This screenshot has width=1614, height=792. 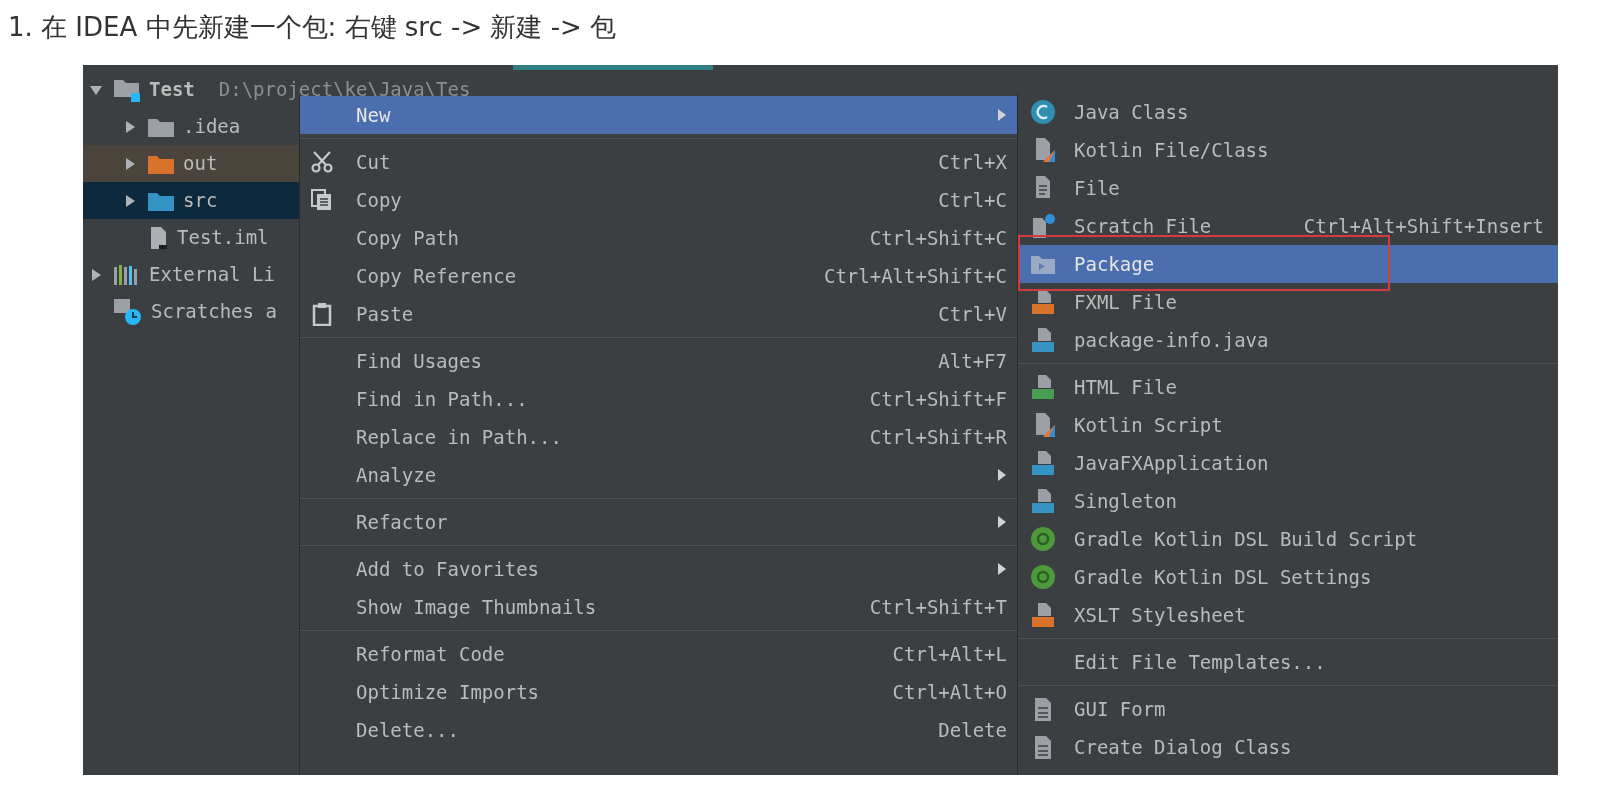 What do you see at coordinates (172, 90) in the screenshot?
I see `tree-label: Test` at bounding box center [172, 90].